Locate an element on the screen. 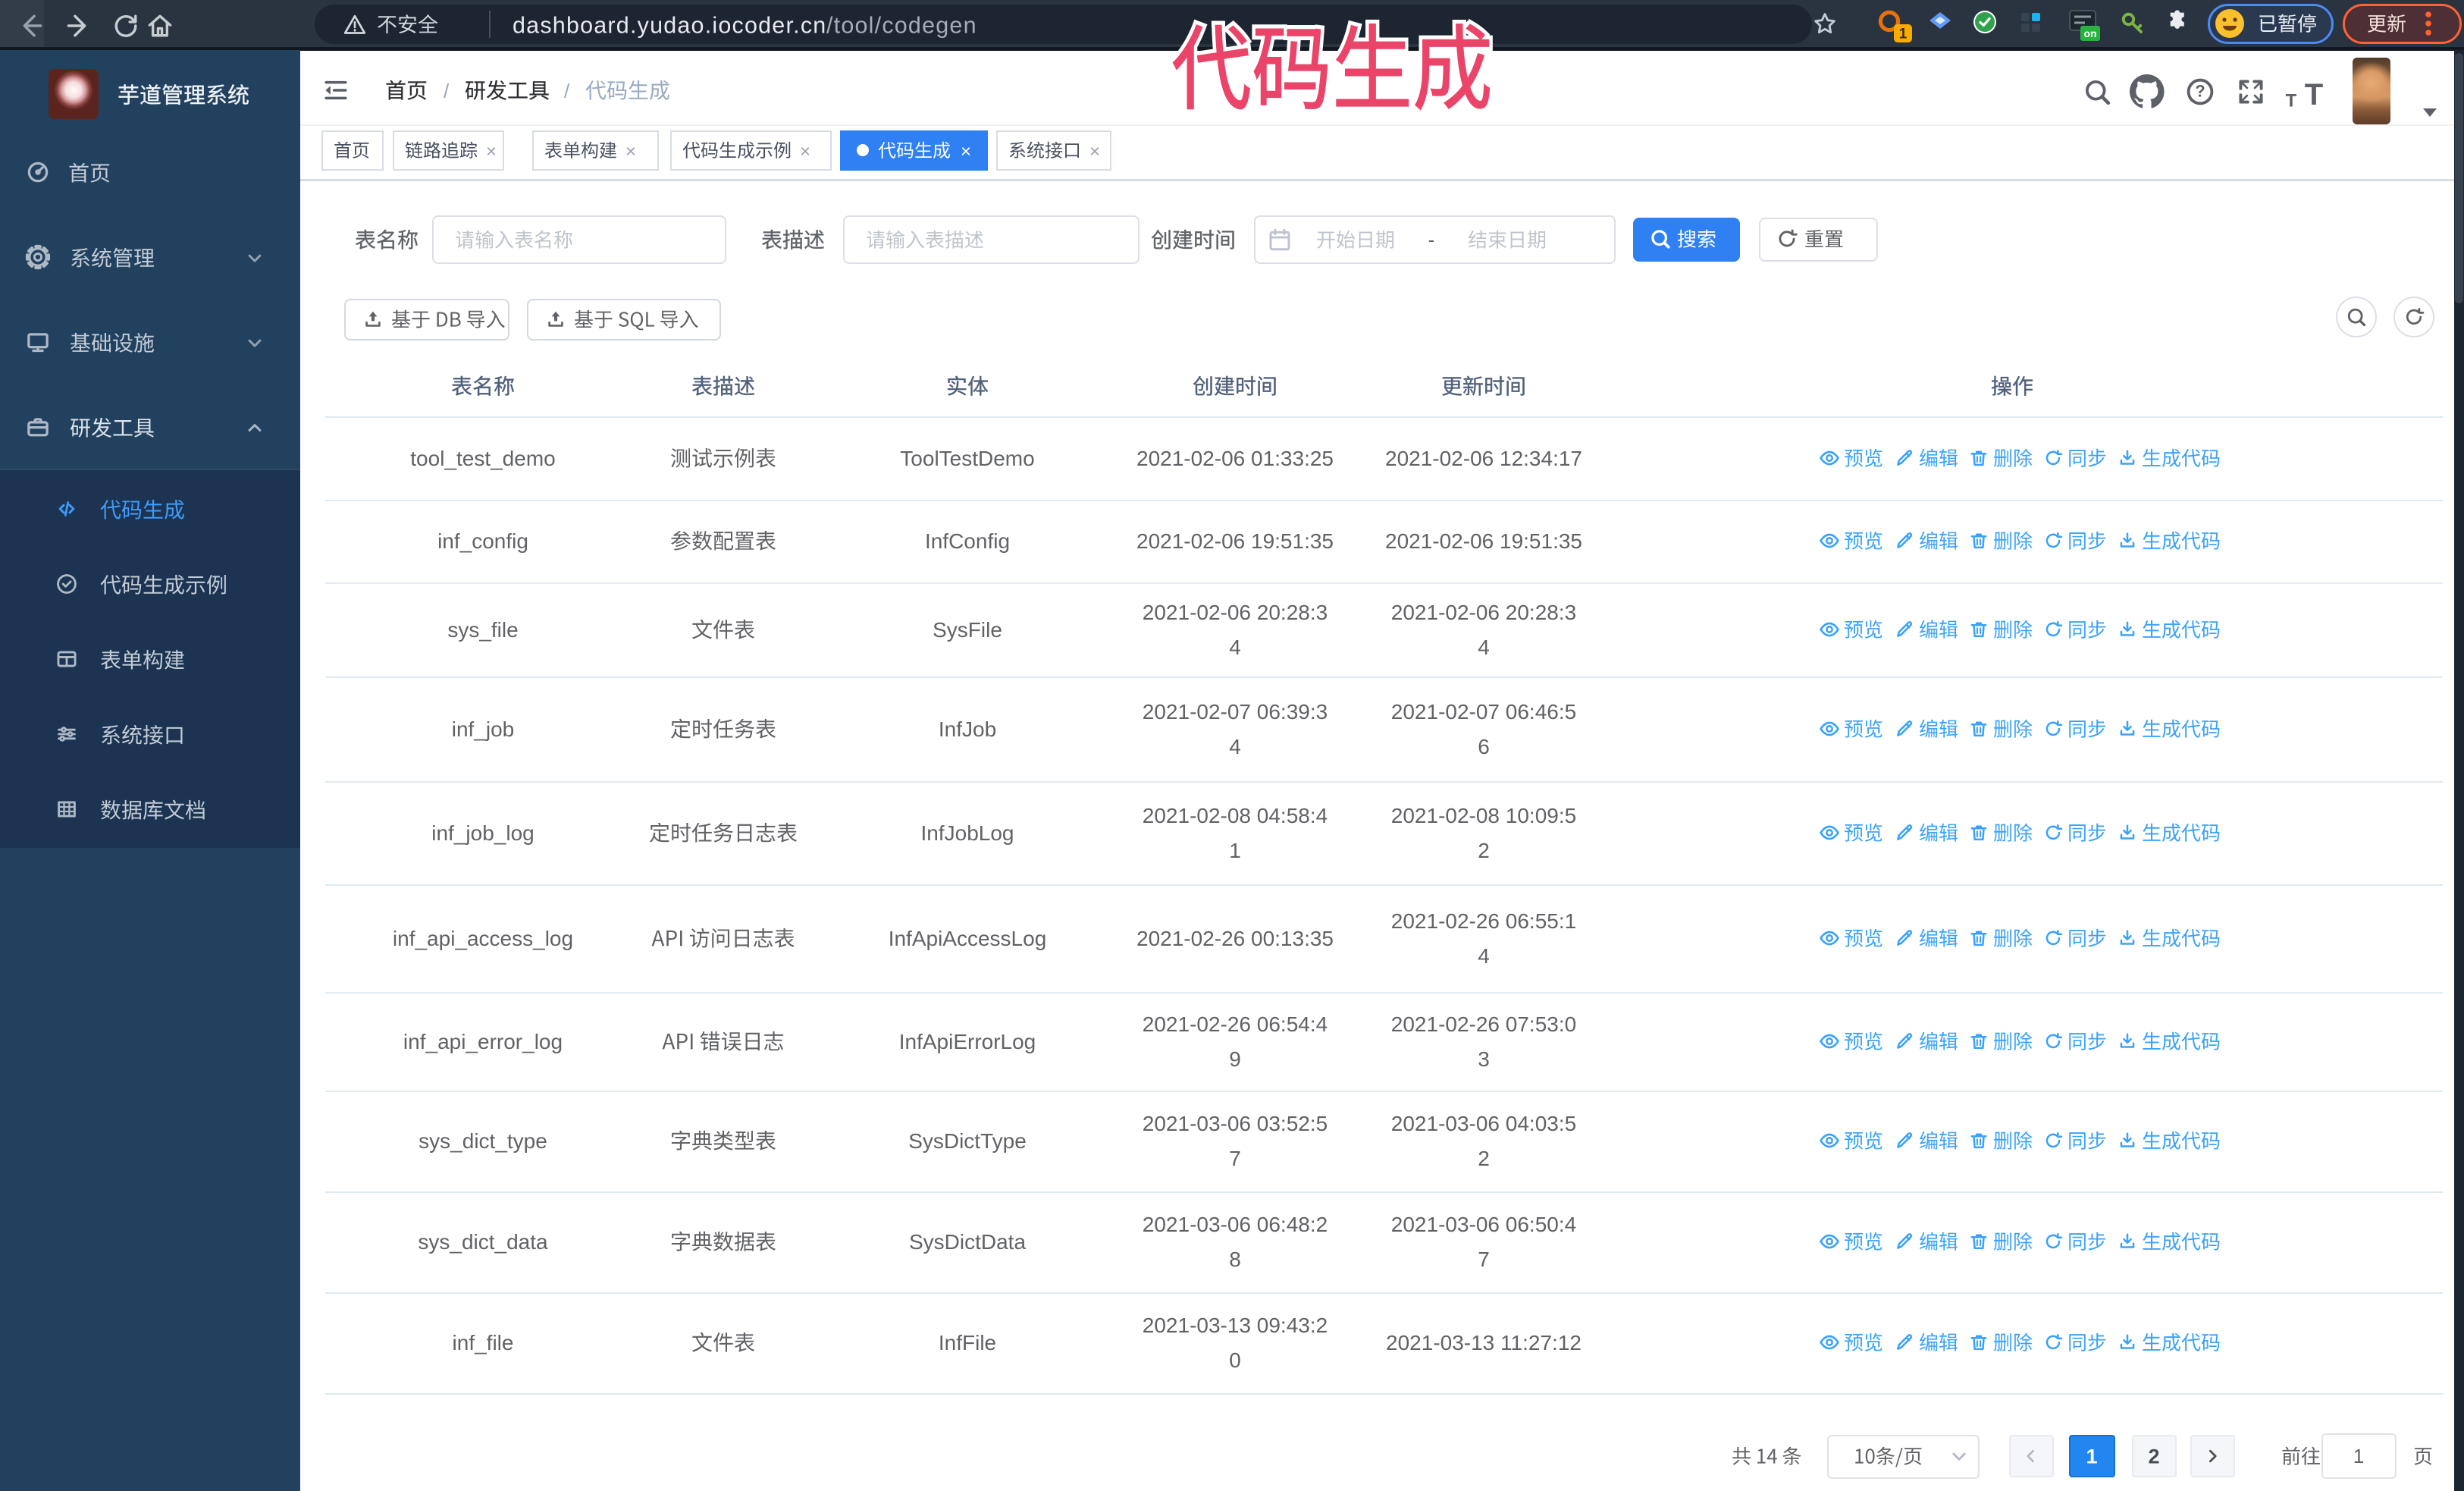 This screenshot has width=2464, height=1491. svg-text: 2021-02-06 01:33:25 is located at coordinates (1235, 458).